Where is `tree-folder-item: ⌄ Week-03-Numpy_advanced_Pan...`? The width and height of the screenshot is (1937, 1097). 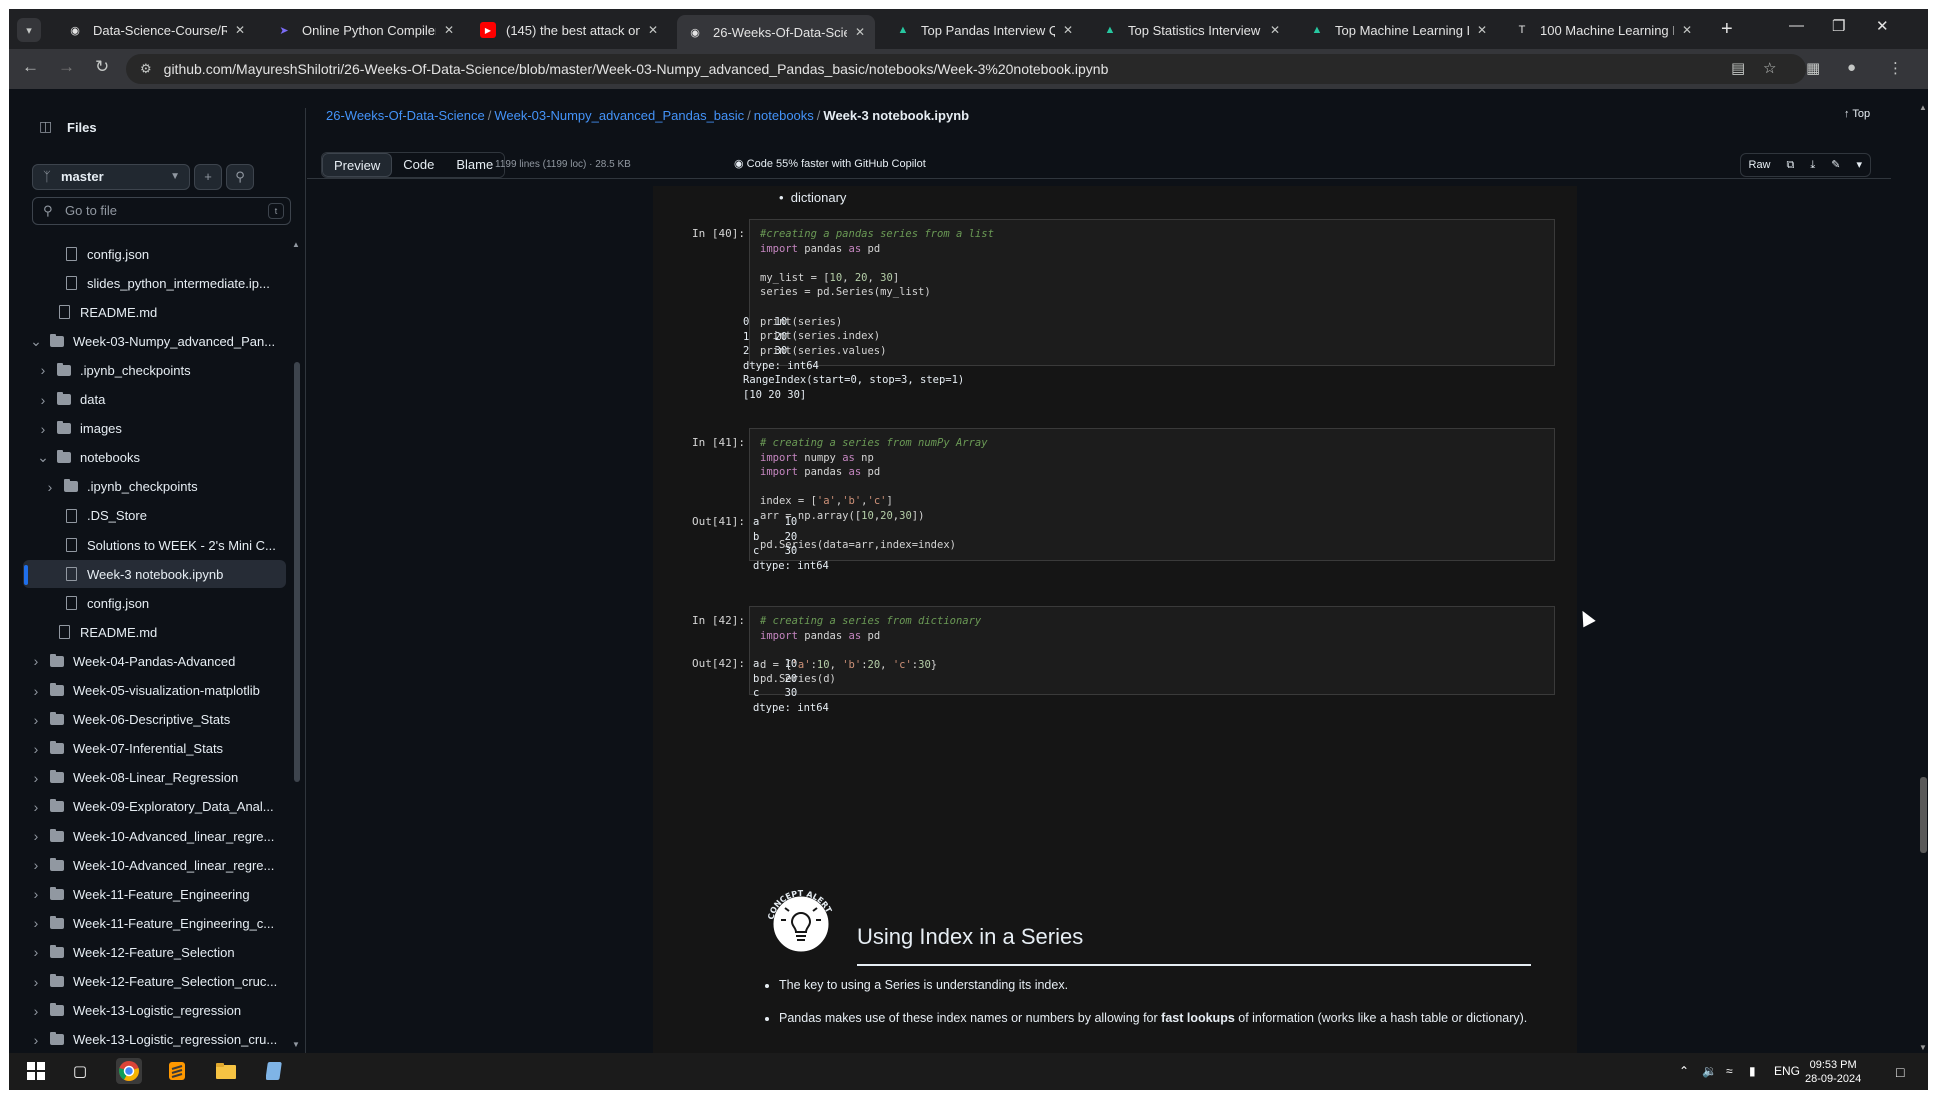
tree-folder-item: ⌄ Week-03-Numpy_advanced_Pan... is located at coordinates (154, 341).